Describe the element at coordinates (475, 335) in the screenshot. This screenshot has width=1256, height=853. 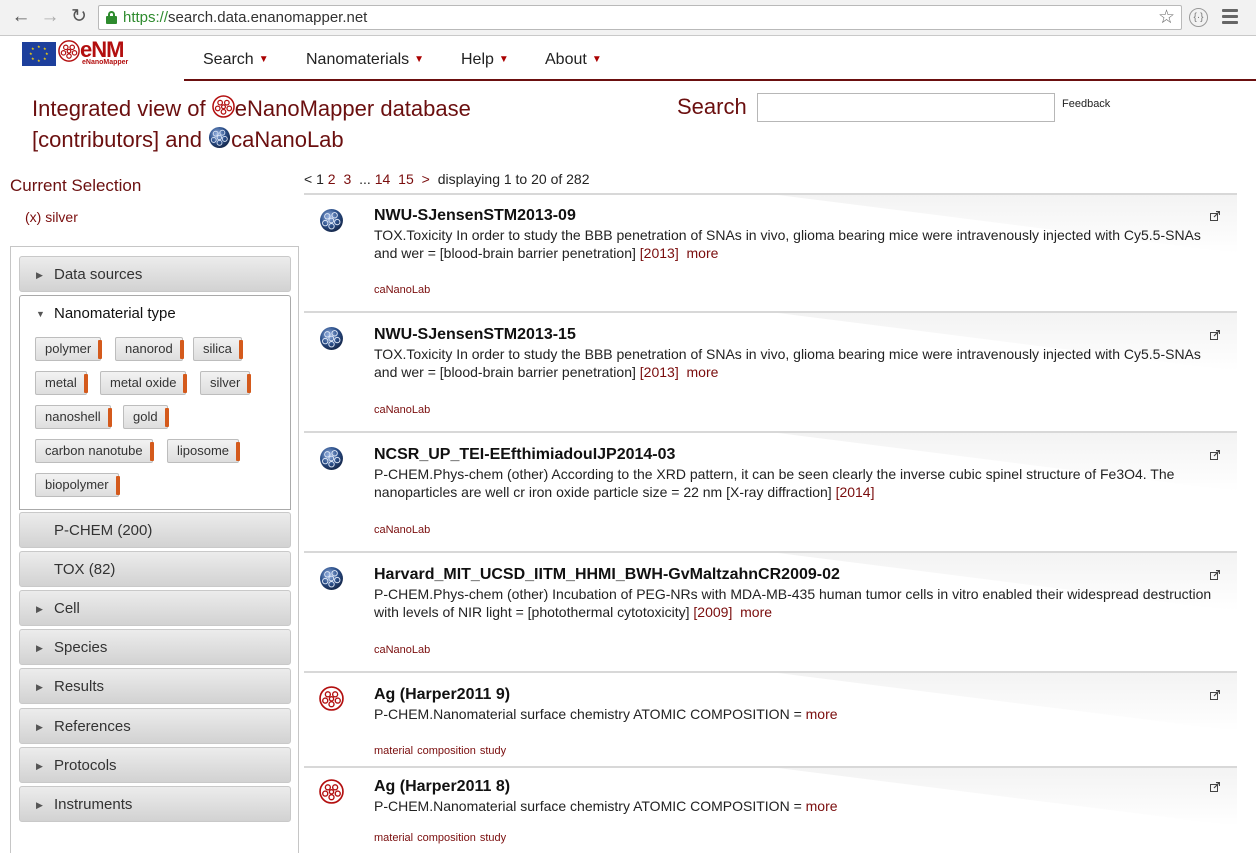
I see `result-title: NWU-SJensenSTM2013-15` at that location.